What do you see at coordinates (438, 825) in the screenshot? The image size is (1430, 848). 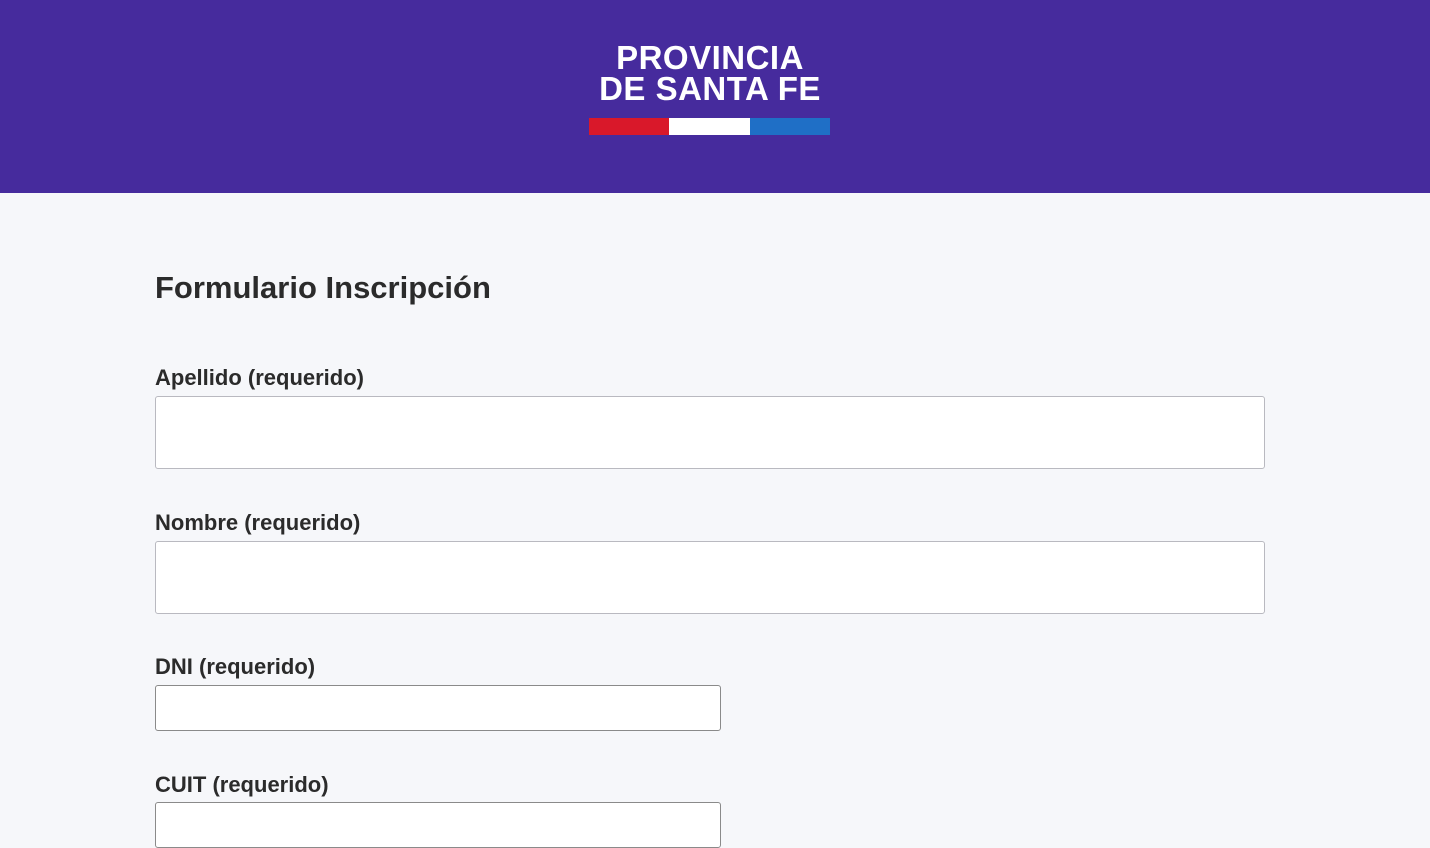 I see `cuit-input` at bounding box center [438, 825].